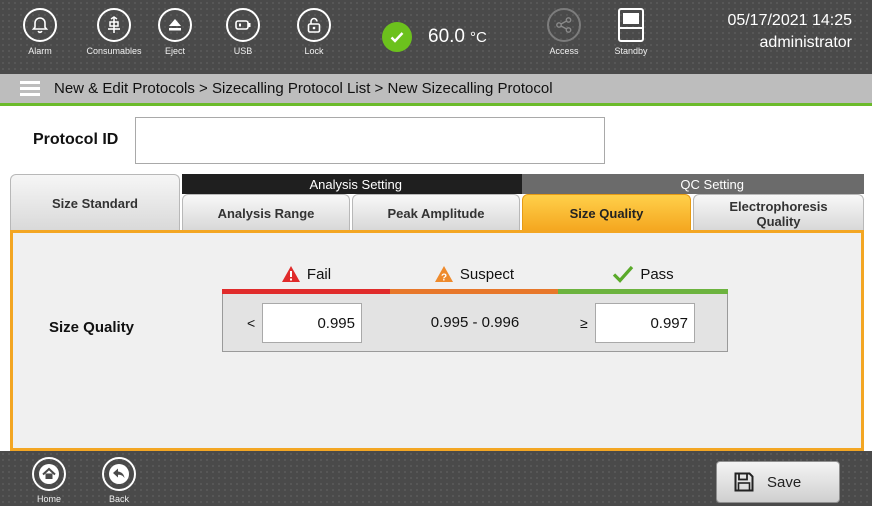 The image size is (872, 506). Describe the element at coordinates (436, 478) in the screenshot. I see `bottom-nav-bar: Home Back Save` at that location.